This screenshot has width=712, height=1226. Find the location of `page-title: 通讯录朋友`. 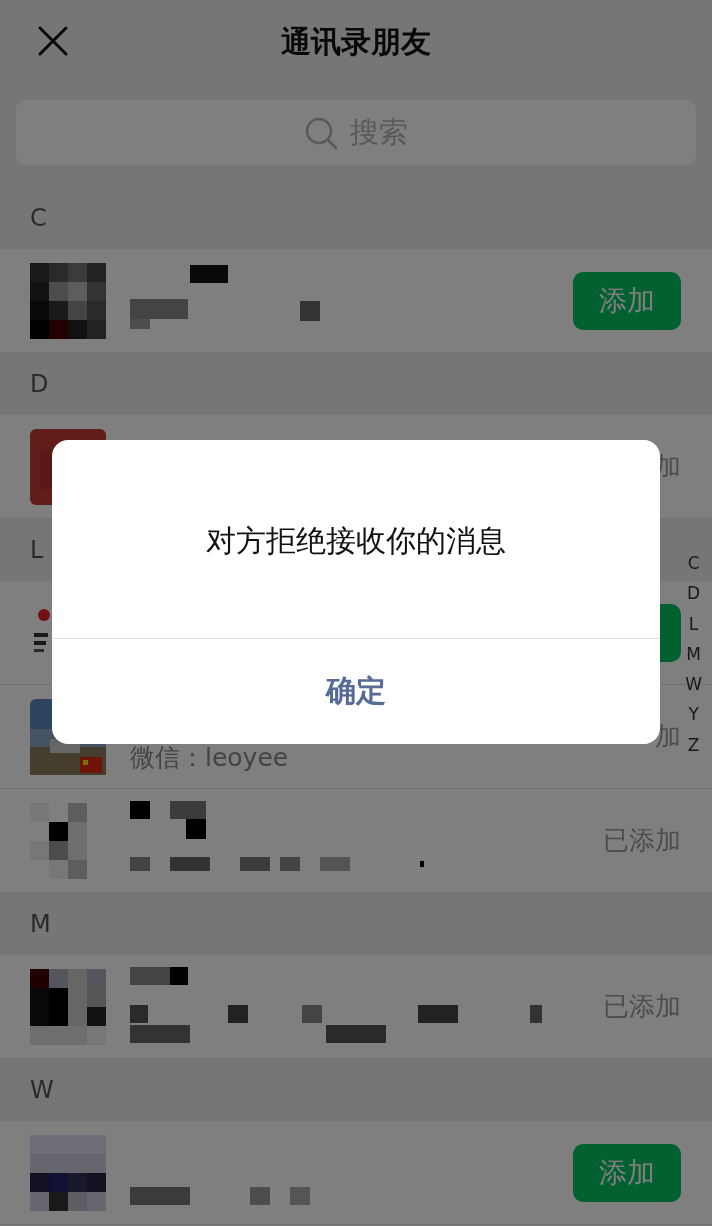

page-title: 通讯录朋友 is located at coordinates (356, 42).